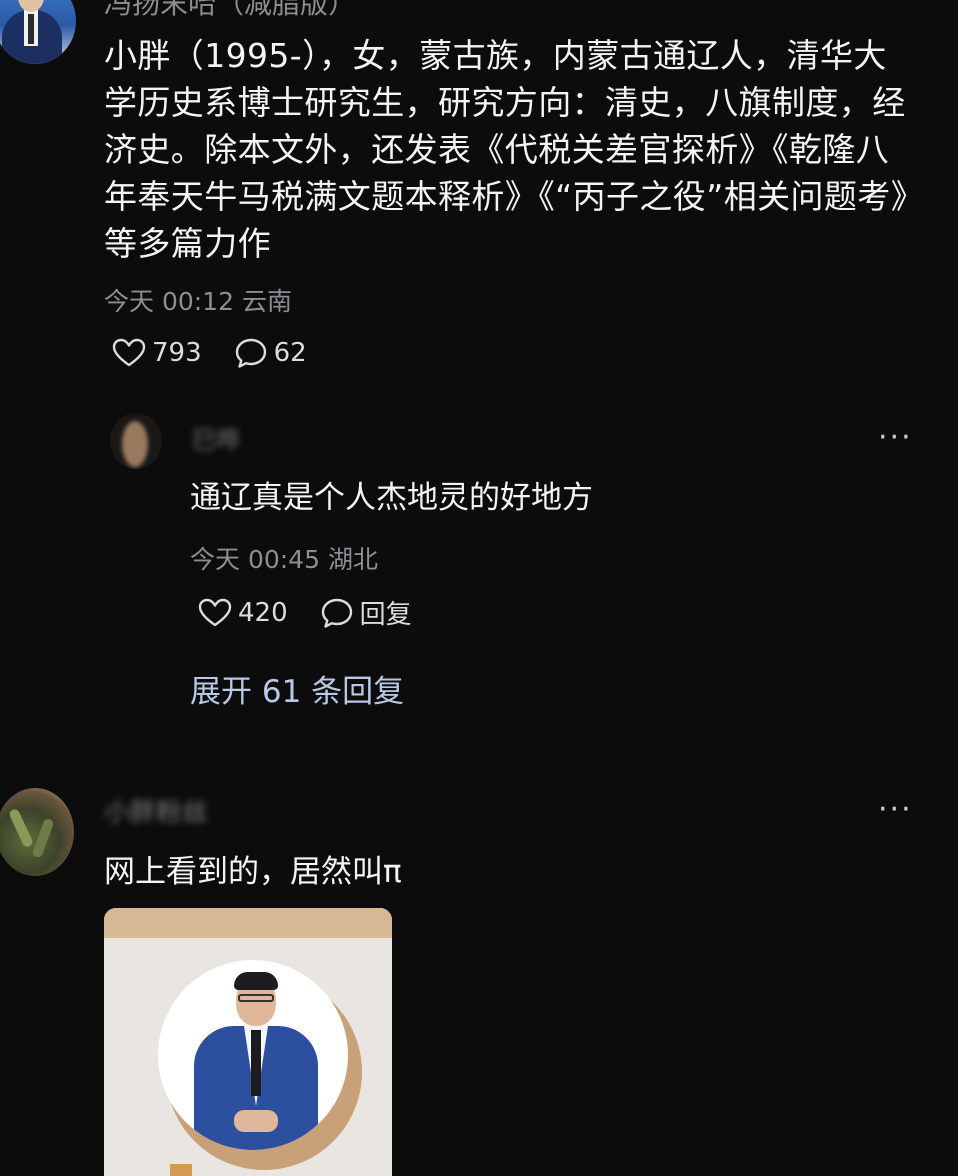 This screenshot has height=1176, width=958. I want to click on reply-button: 回复, so click(366, 612).